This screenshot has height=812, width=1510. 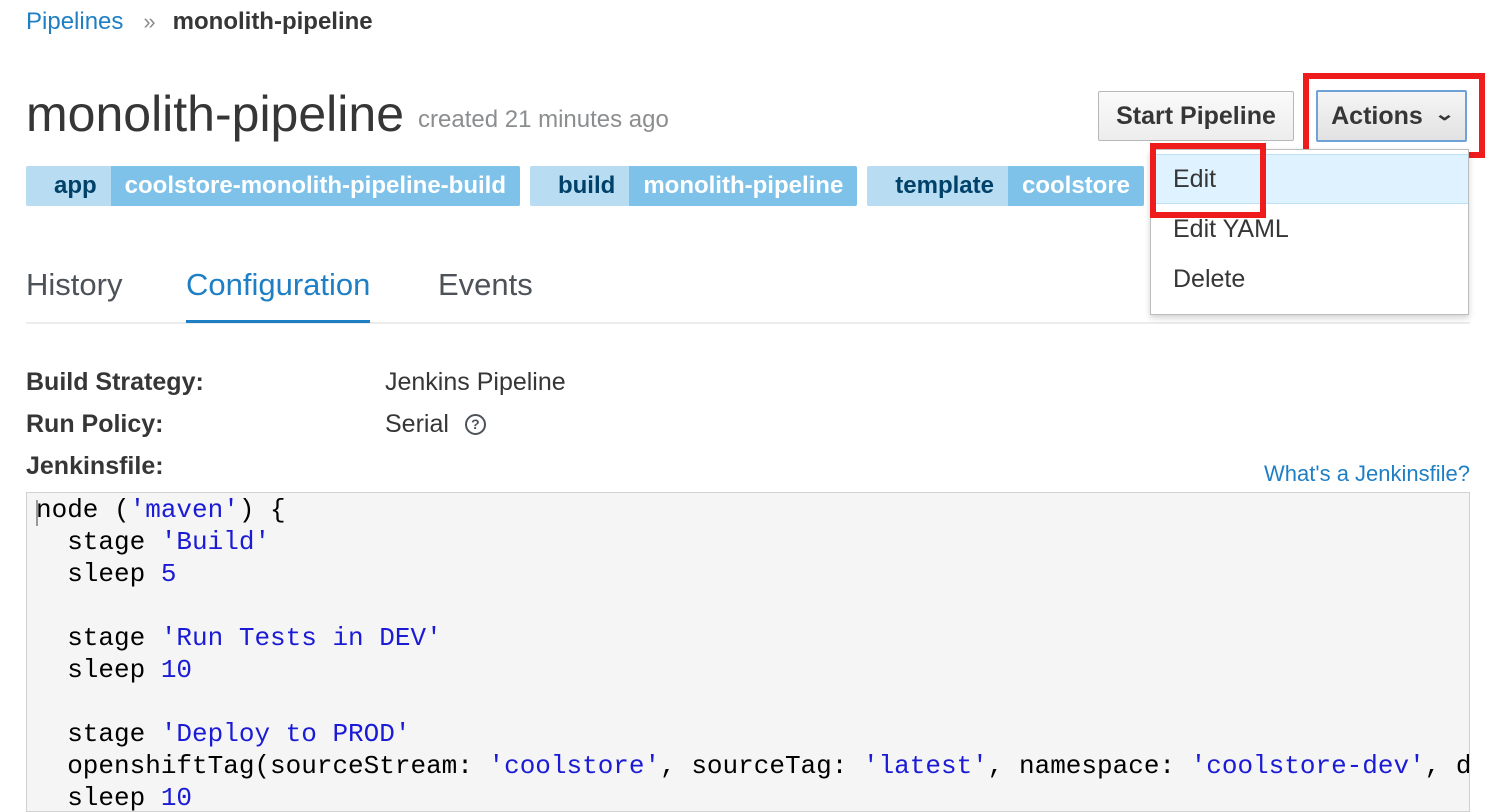 What do you see at coordinates (74, 22) in the screenshot?
I see `breadcrumb-pipelines-link: Pipelines` at bounding box center [74, 22].